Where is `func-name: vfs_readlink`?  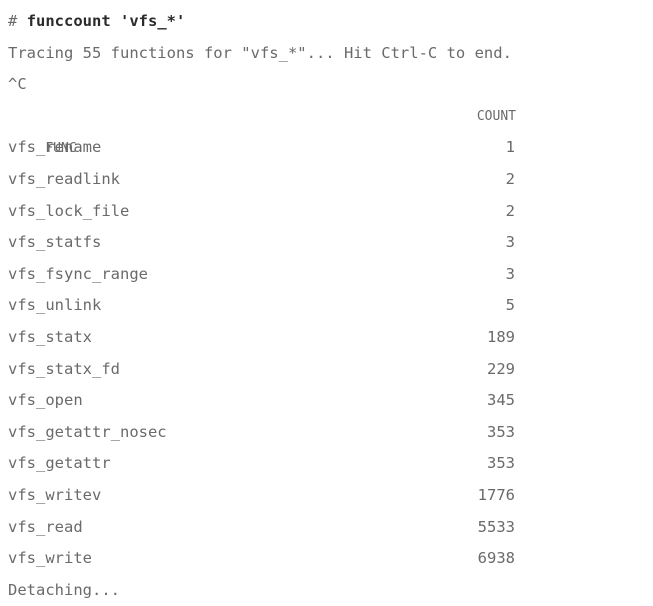
func-name: vfs_readlink is located at coordinates (64, 178).